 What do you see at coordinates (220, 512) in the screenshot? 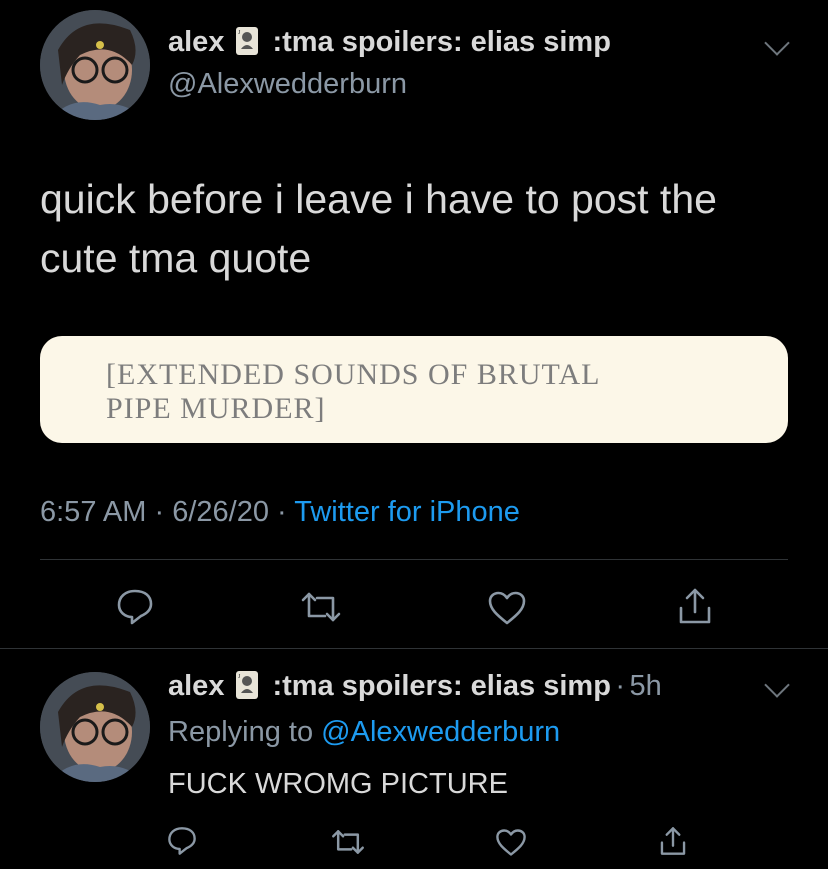
I see `tweet-date: 6/26/20` at bounding box center [220, 512].